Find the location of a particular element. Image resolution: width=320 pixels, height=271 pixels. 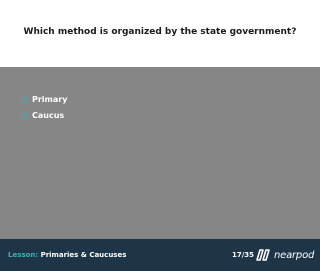

nearpod-logo-text: nearpod is located at coordinates (294, 255).